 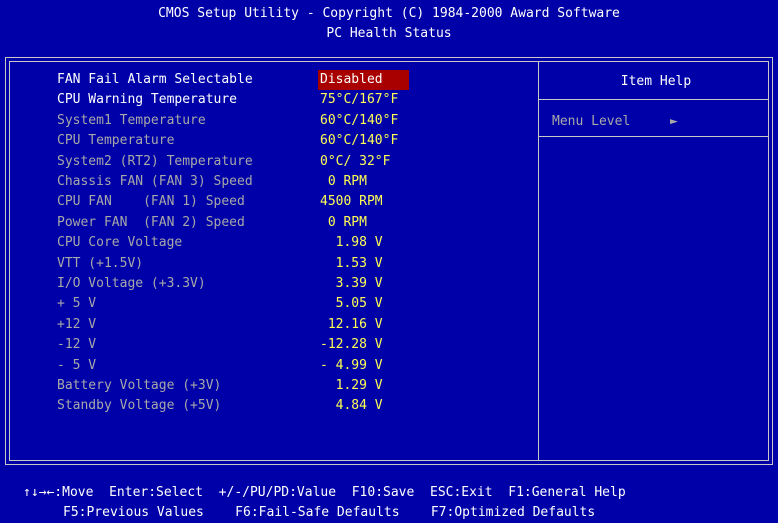 I want to click on setting-value: 3.39 V, so click(x=351, y=283).